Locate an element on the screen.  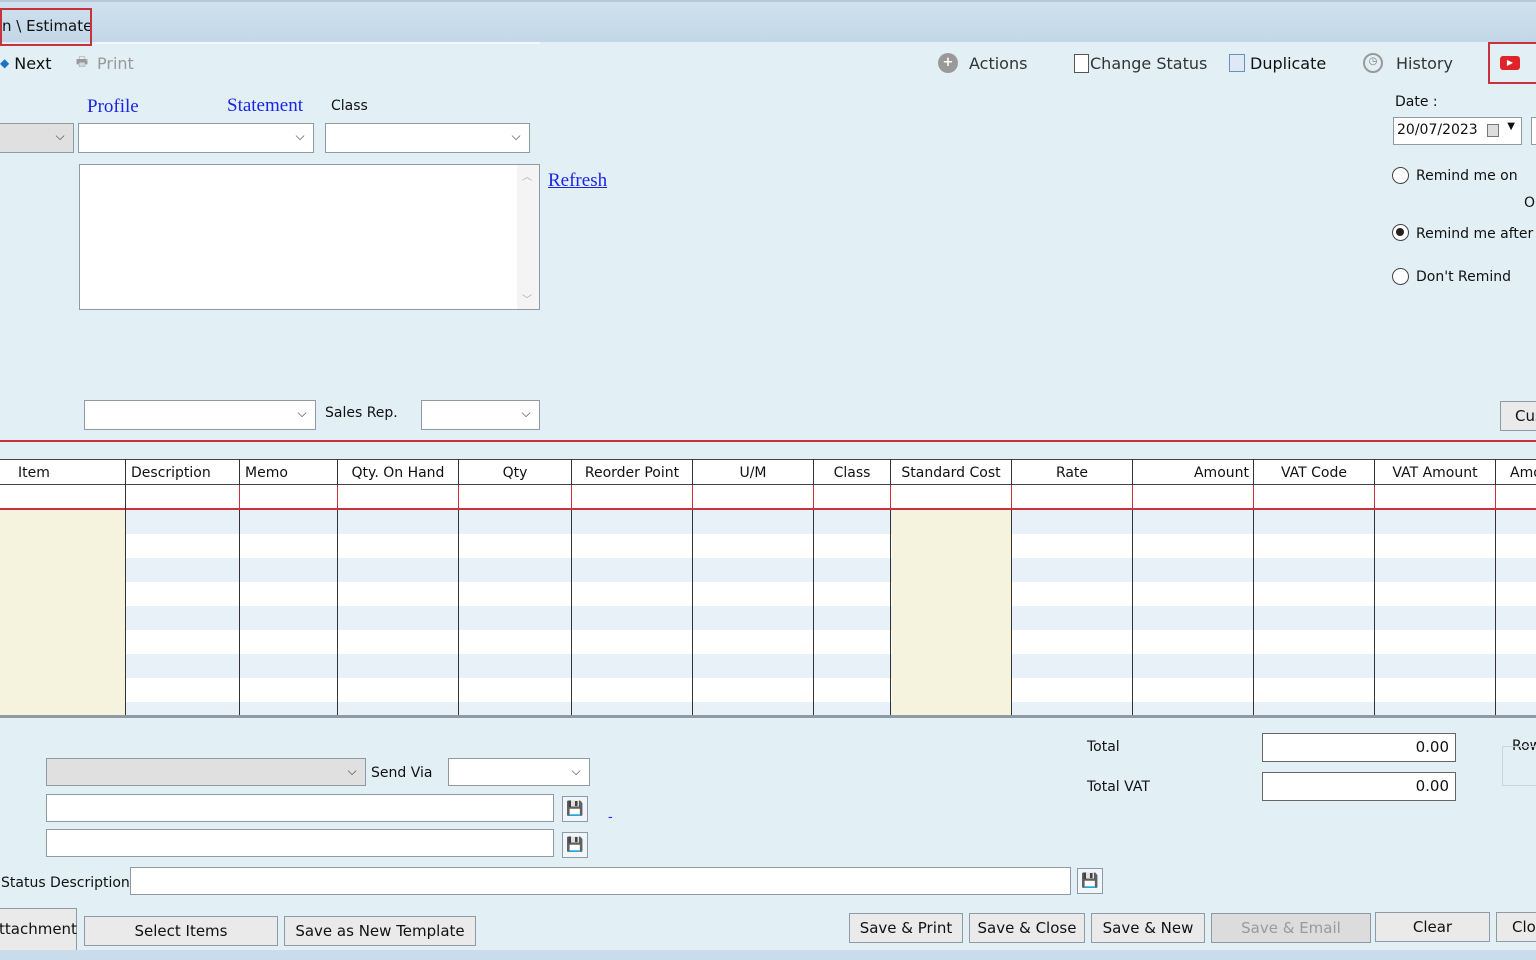
remind-after-radio is located at coordinates (1400, 232).